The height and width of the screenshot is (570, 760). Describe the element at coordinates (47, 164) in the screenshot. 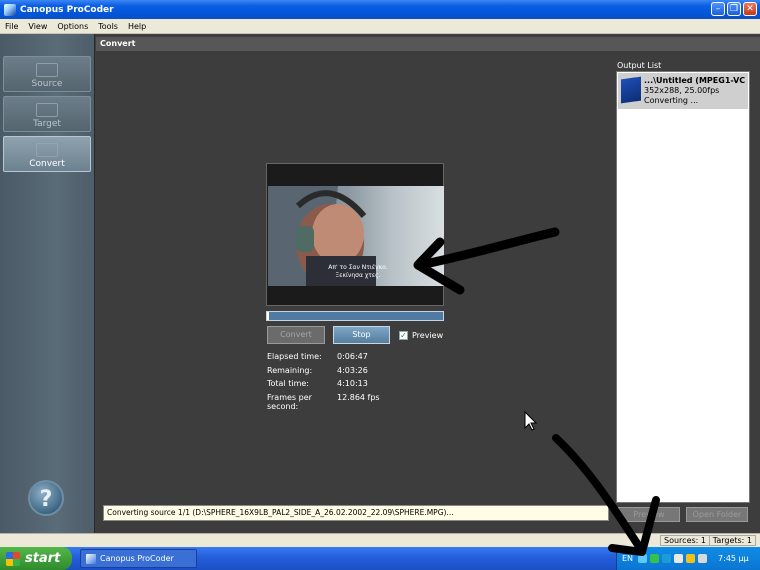

I see `nav-convert-label: Convert` at that location.